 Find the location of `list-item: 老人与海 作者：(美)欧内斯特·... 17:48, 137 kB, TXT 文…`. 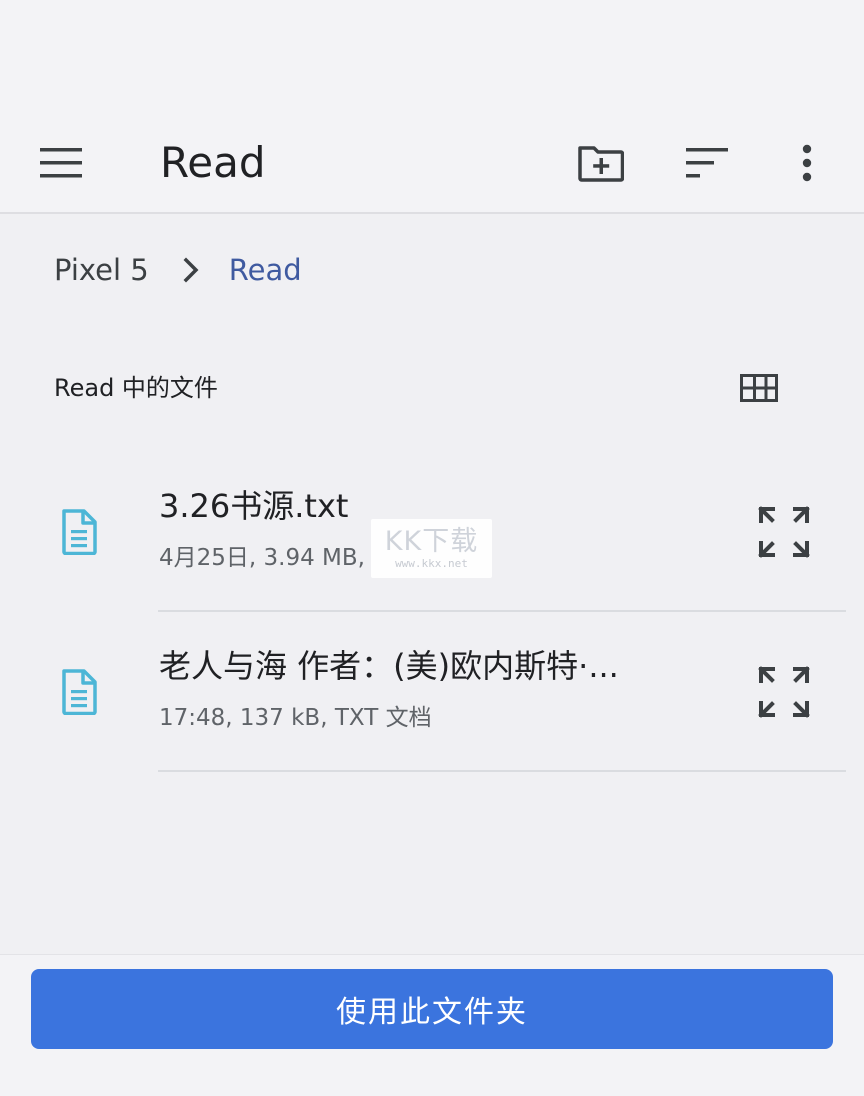

list-item: 老人与海 作者：(美)欧内斯特·... 17:48, 137 kB, TXT 文… is located at coordinates (432, 692).